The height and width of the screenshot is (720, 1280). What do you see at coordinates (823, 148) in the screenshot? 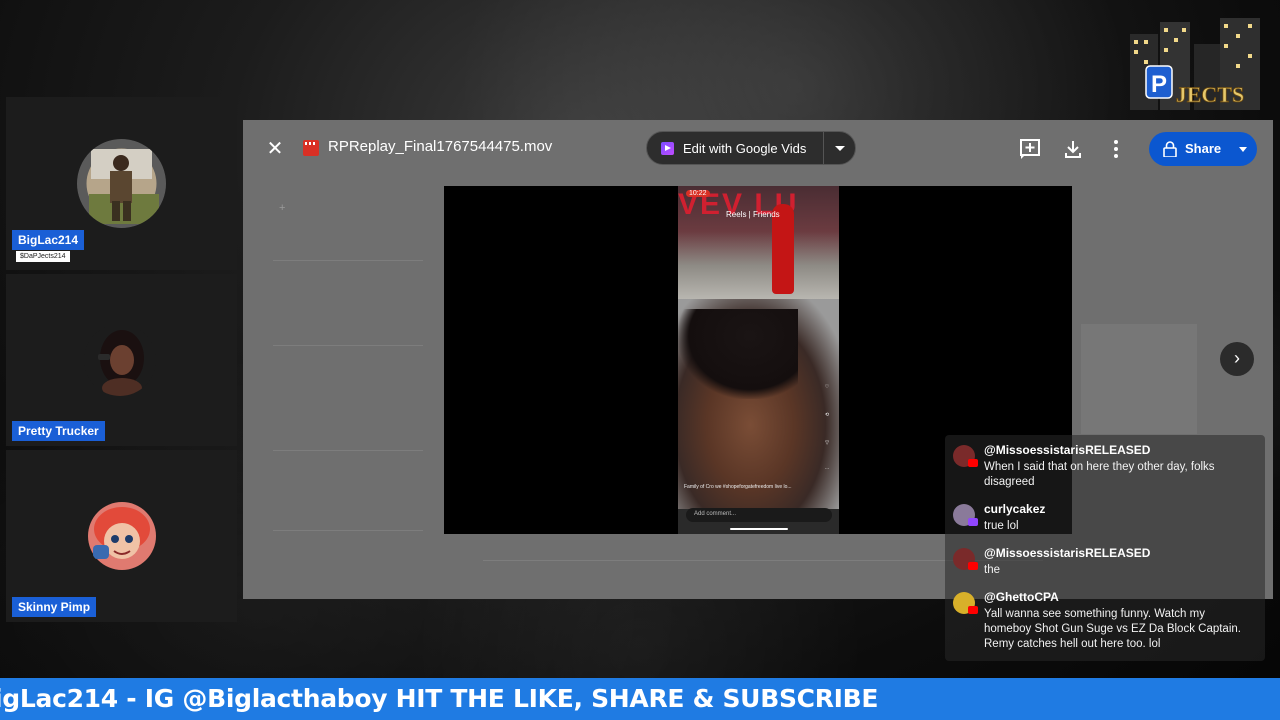
I see `button-divider` at bounding box center [823, 148].